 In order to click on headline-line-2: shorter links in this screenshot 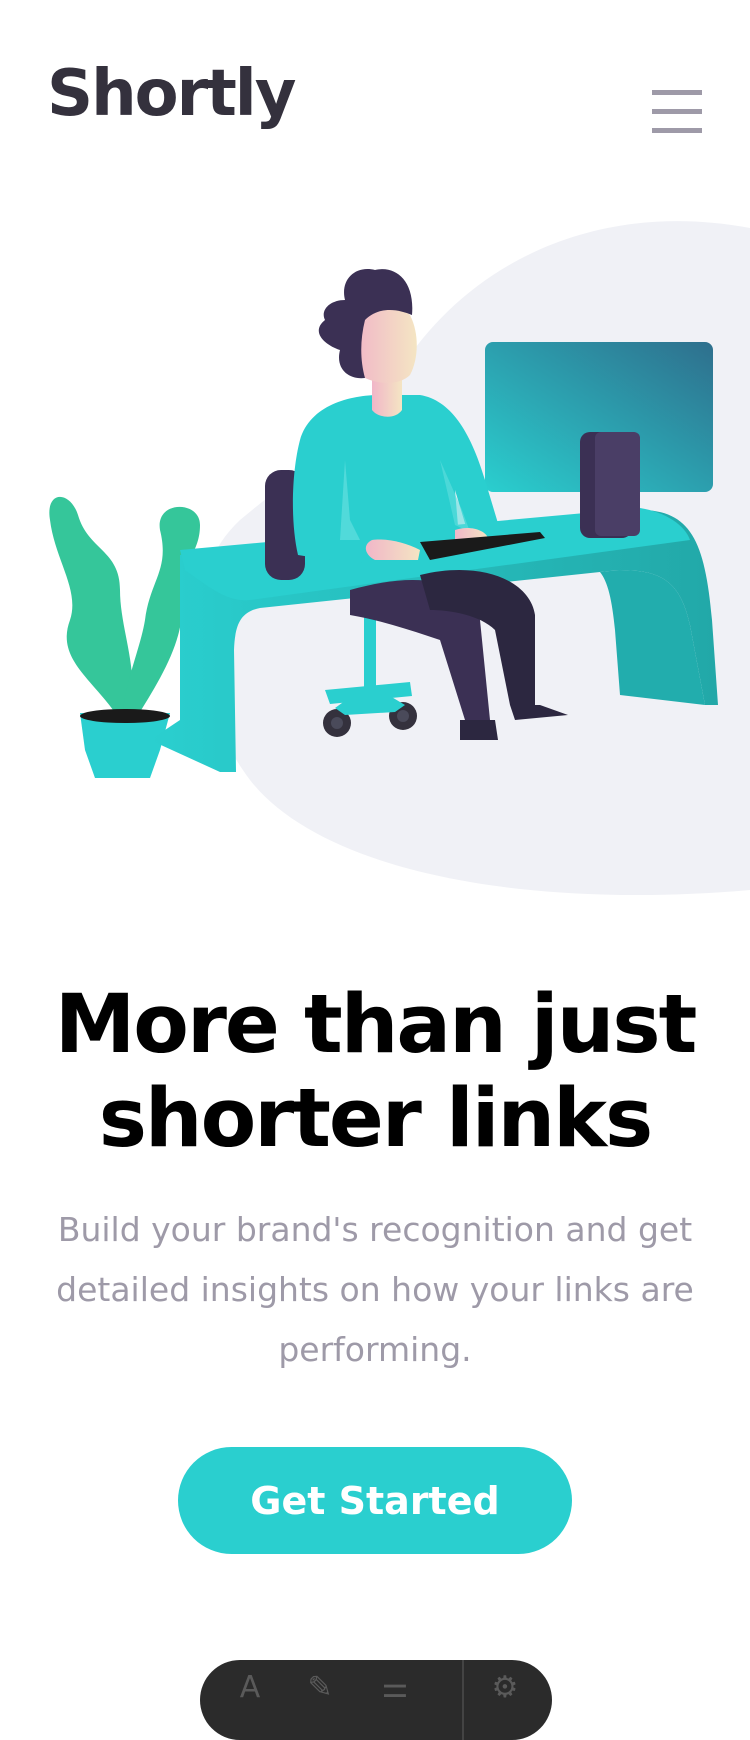, I will do `click(376, 1119)`.